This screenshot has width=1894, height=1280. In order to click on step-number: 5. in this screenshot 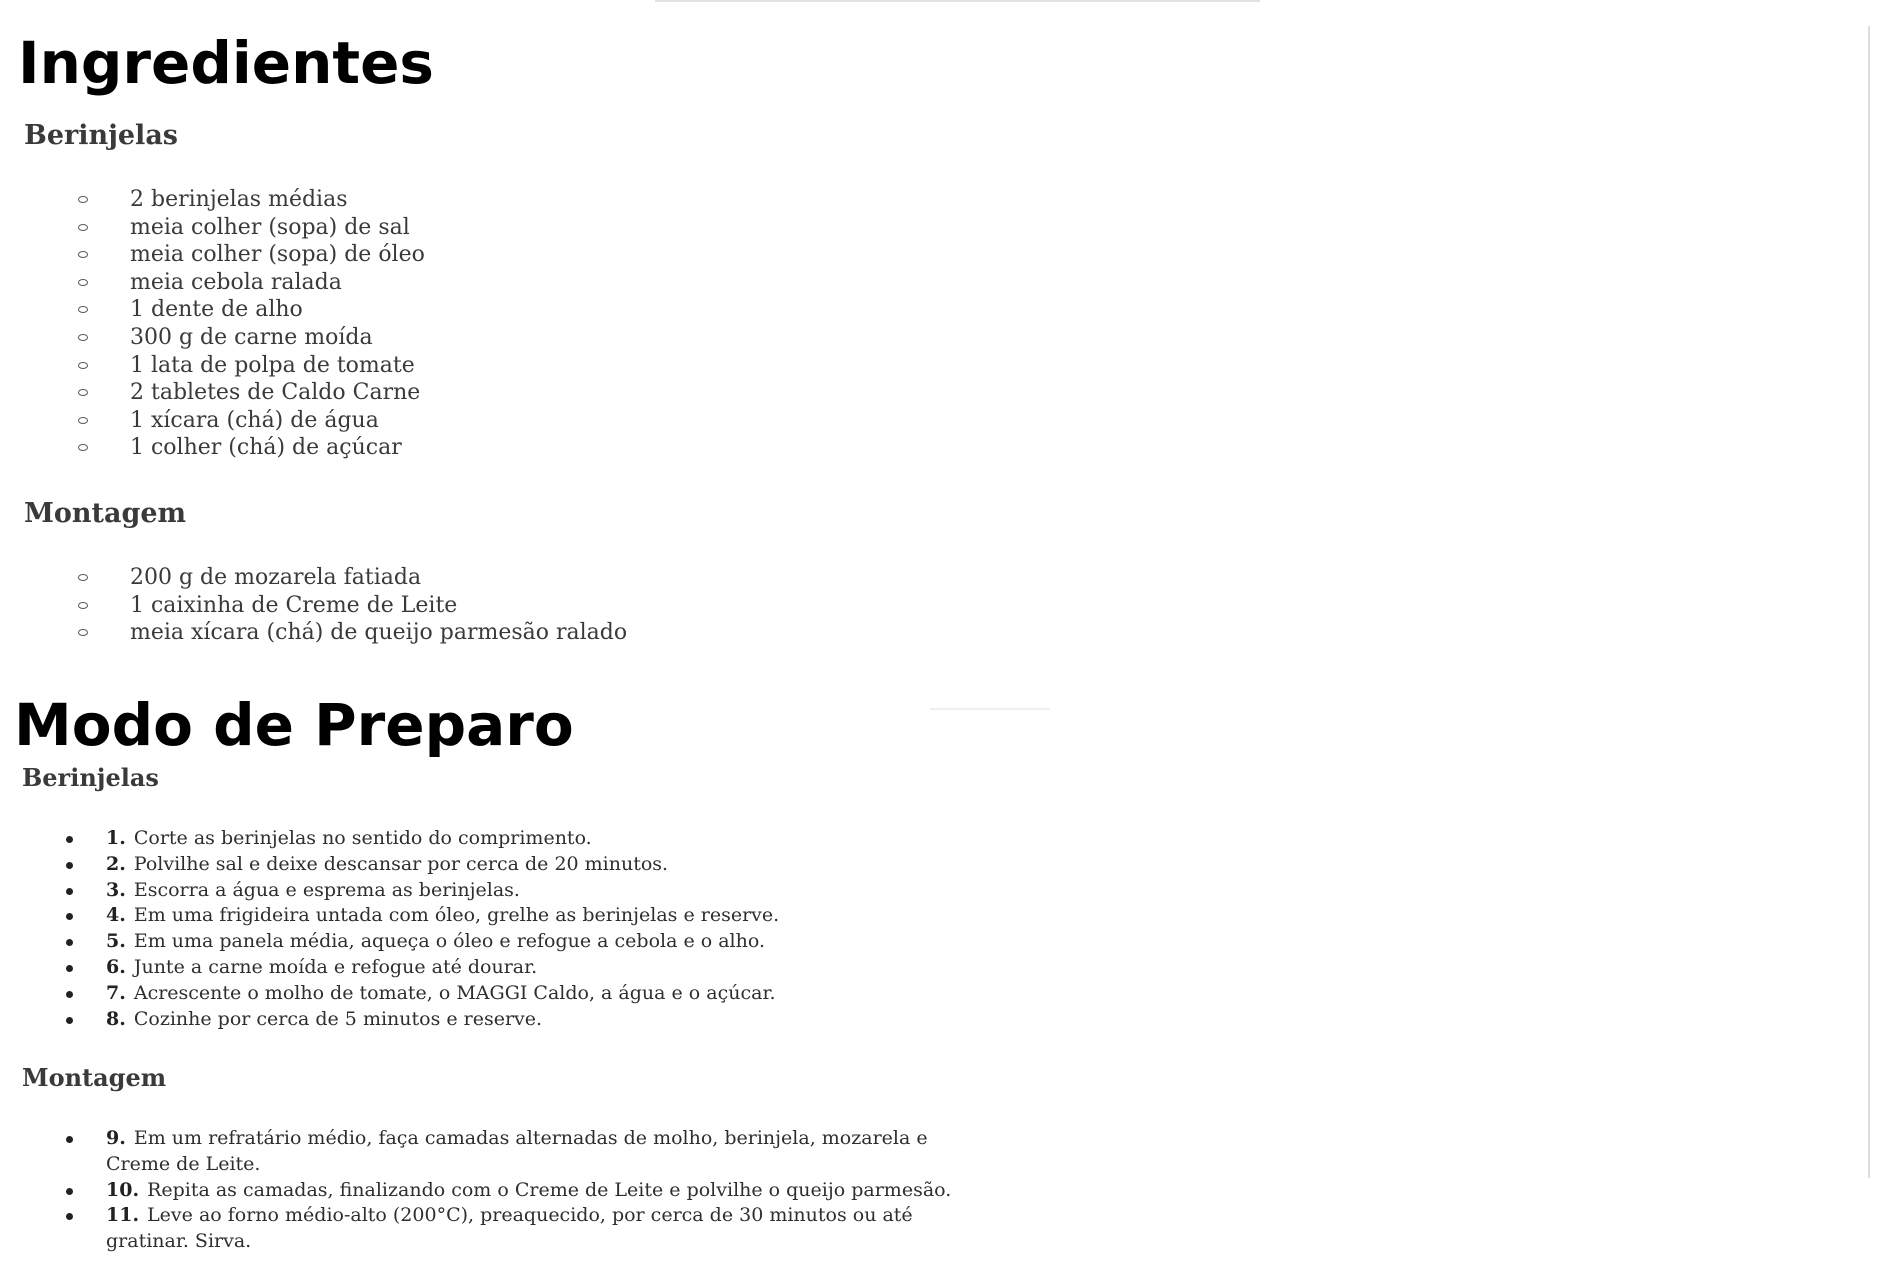, I will do `click(116, 941)`.